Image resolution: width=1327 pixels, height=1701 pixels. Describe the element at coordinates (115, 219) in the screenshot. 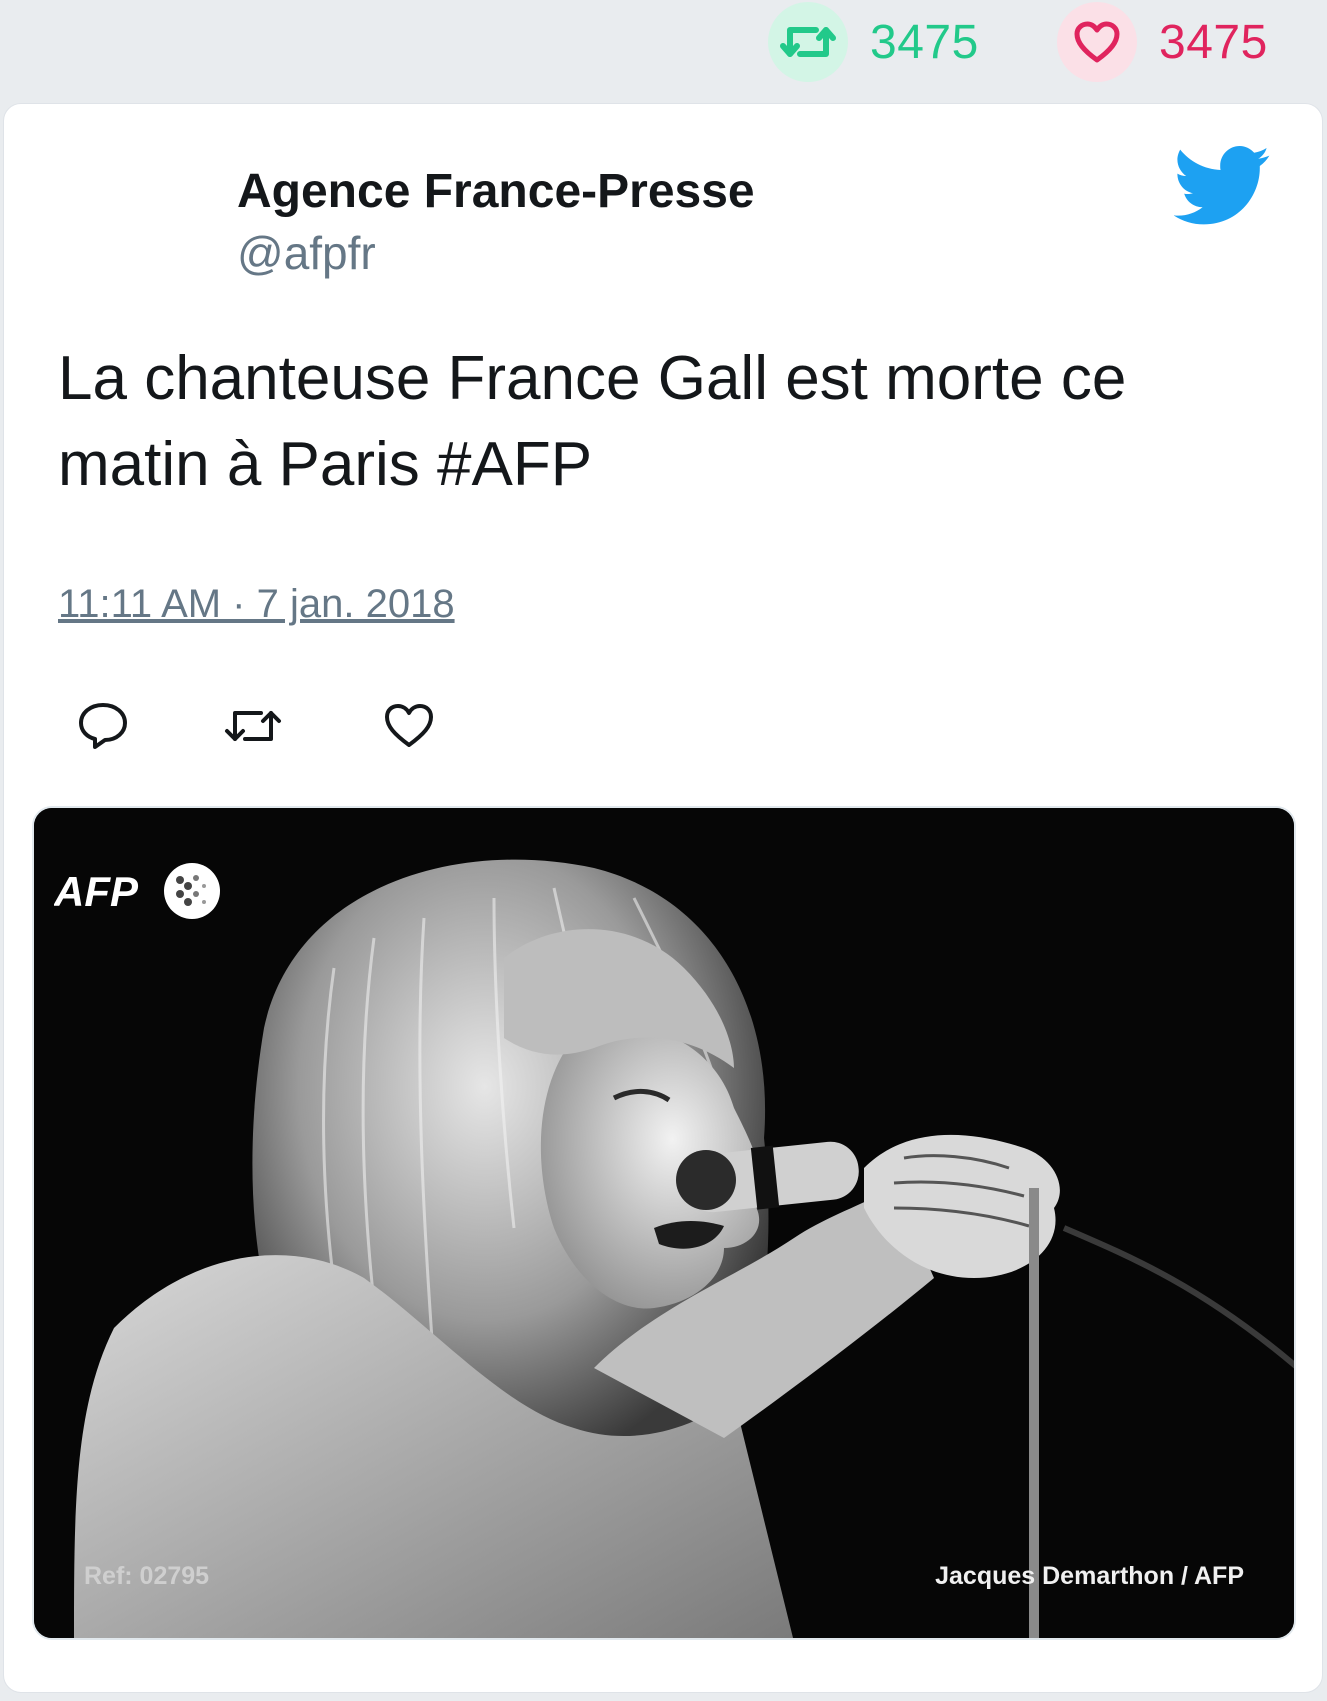

I see `avatar` at that location.